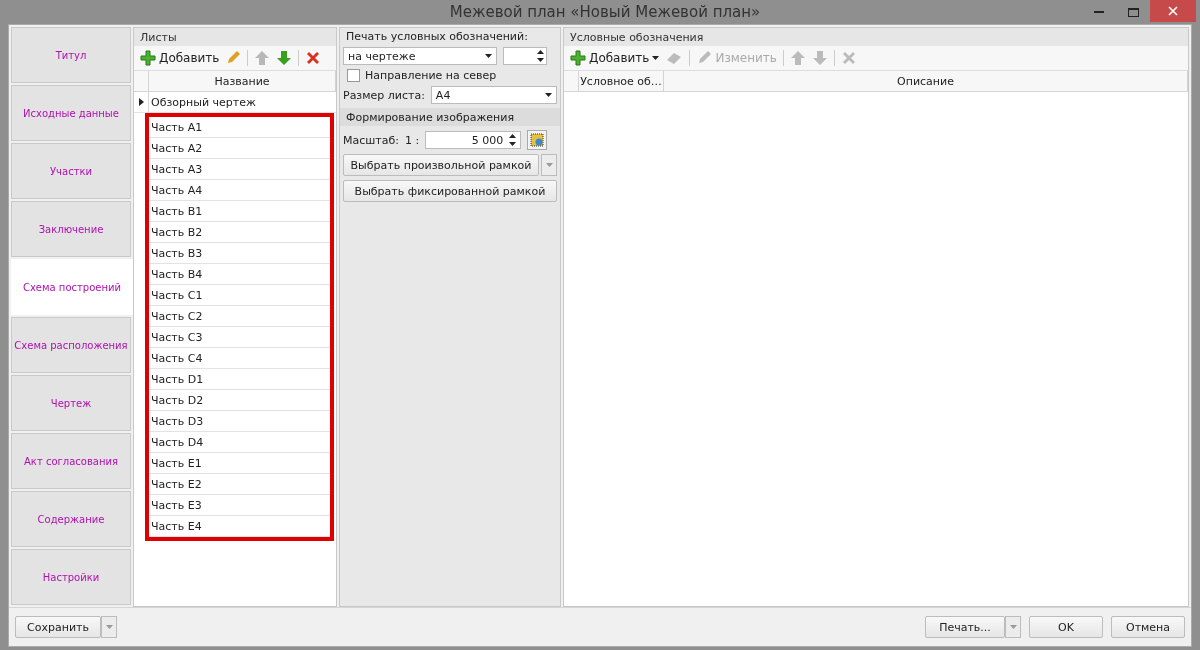 Image resolution: width=1200 pixels, height=650 pixels. Describe the element at coordinates (239, 484) in the screenshot. I see `sheet-name: Часть E2` at that location.